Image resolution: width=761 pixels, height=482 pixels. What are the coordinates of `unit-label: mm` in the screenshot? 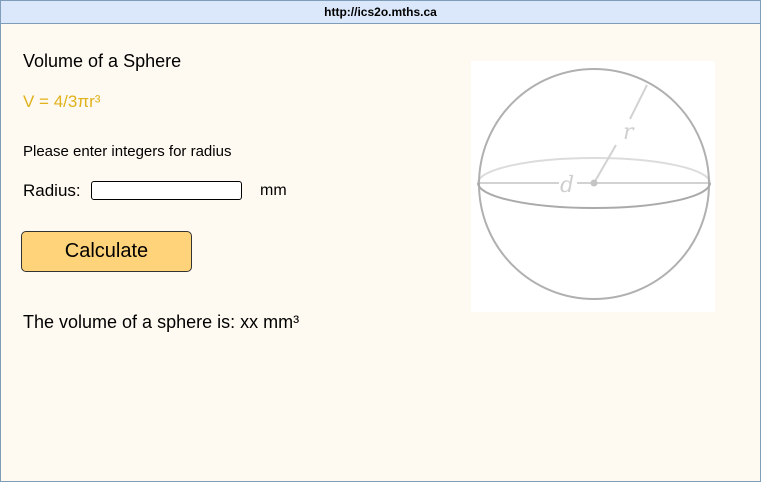 It's located at (273, 190).